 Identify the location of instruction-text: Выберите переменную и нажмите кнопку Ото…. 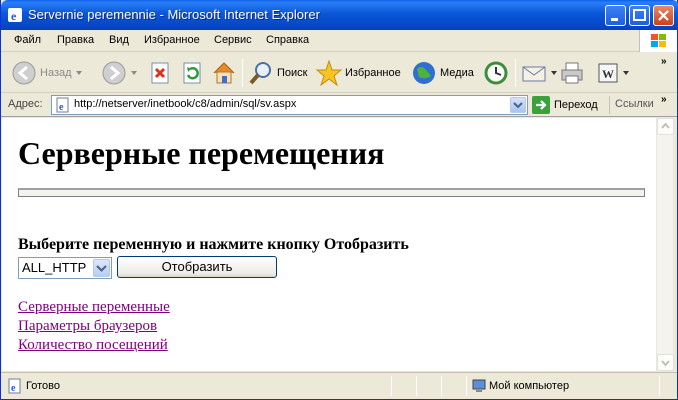
(213, 244).